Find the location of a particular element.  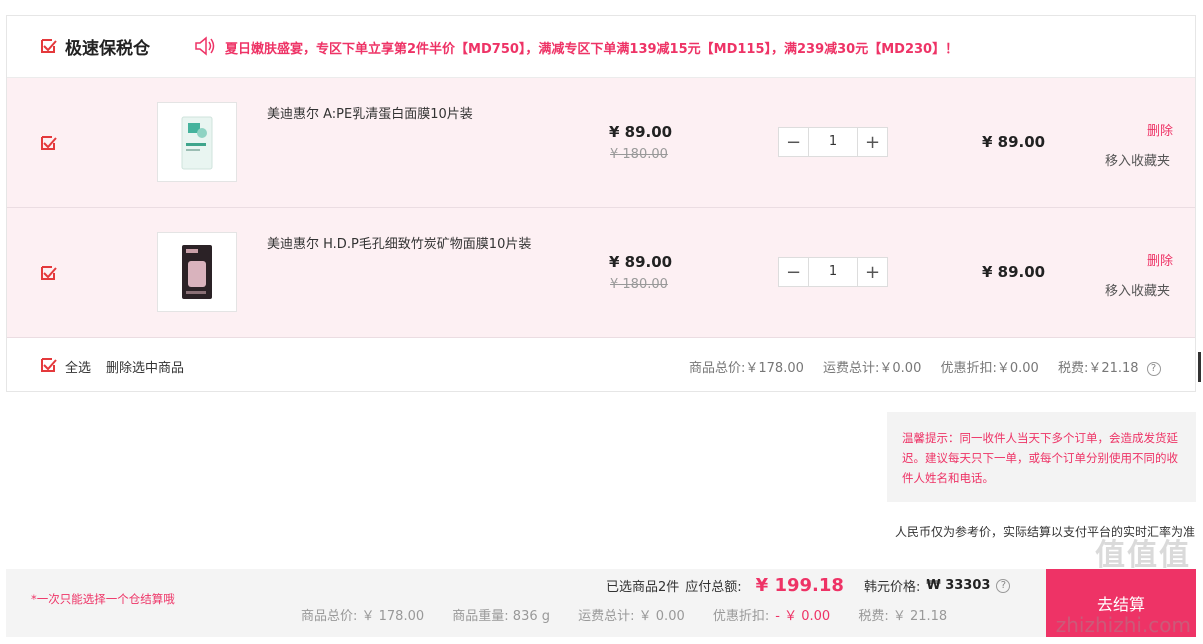

scrollbar-thumb is located at coordinates (1199, 367).